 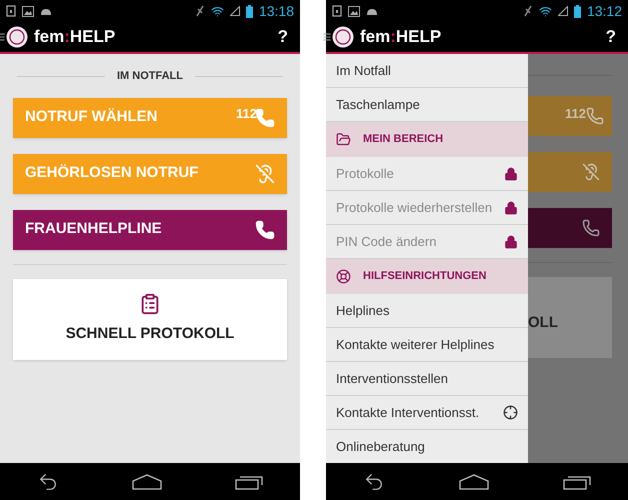 I want to click on lifebuoy-icon, so click(x=343, y=276).